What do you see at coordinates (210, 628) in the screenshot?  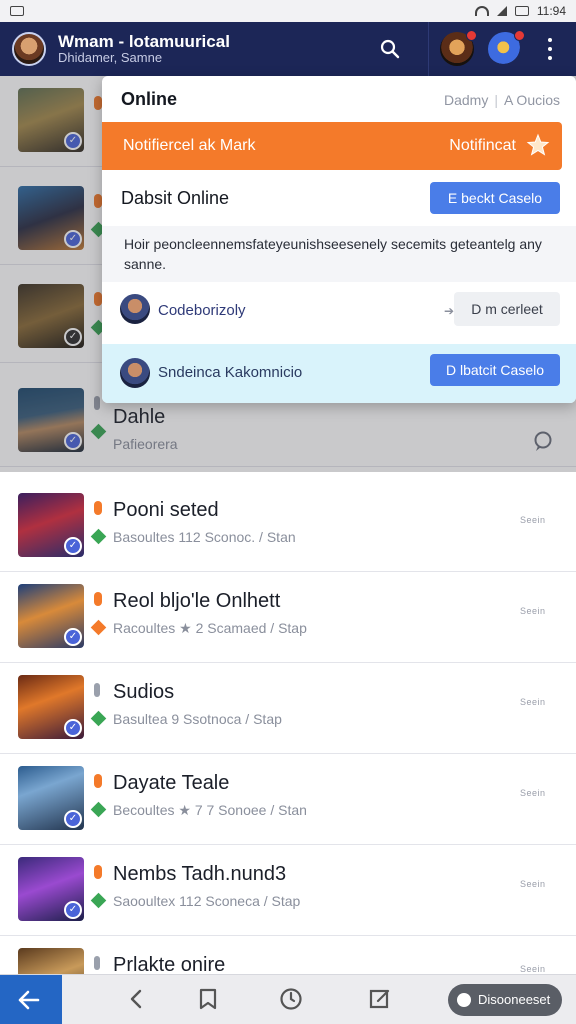 I see `game-meta: Racoultes ★ 2 Scamaed / Stap` at bounding box center [210, 628].